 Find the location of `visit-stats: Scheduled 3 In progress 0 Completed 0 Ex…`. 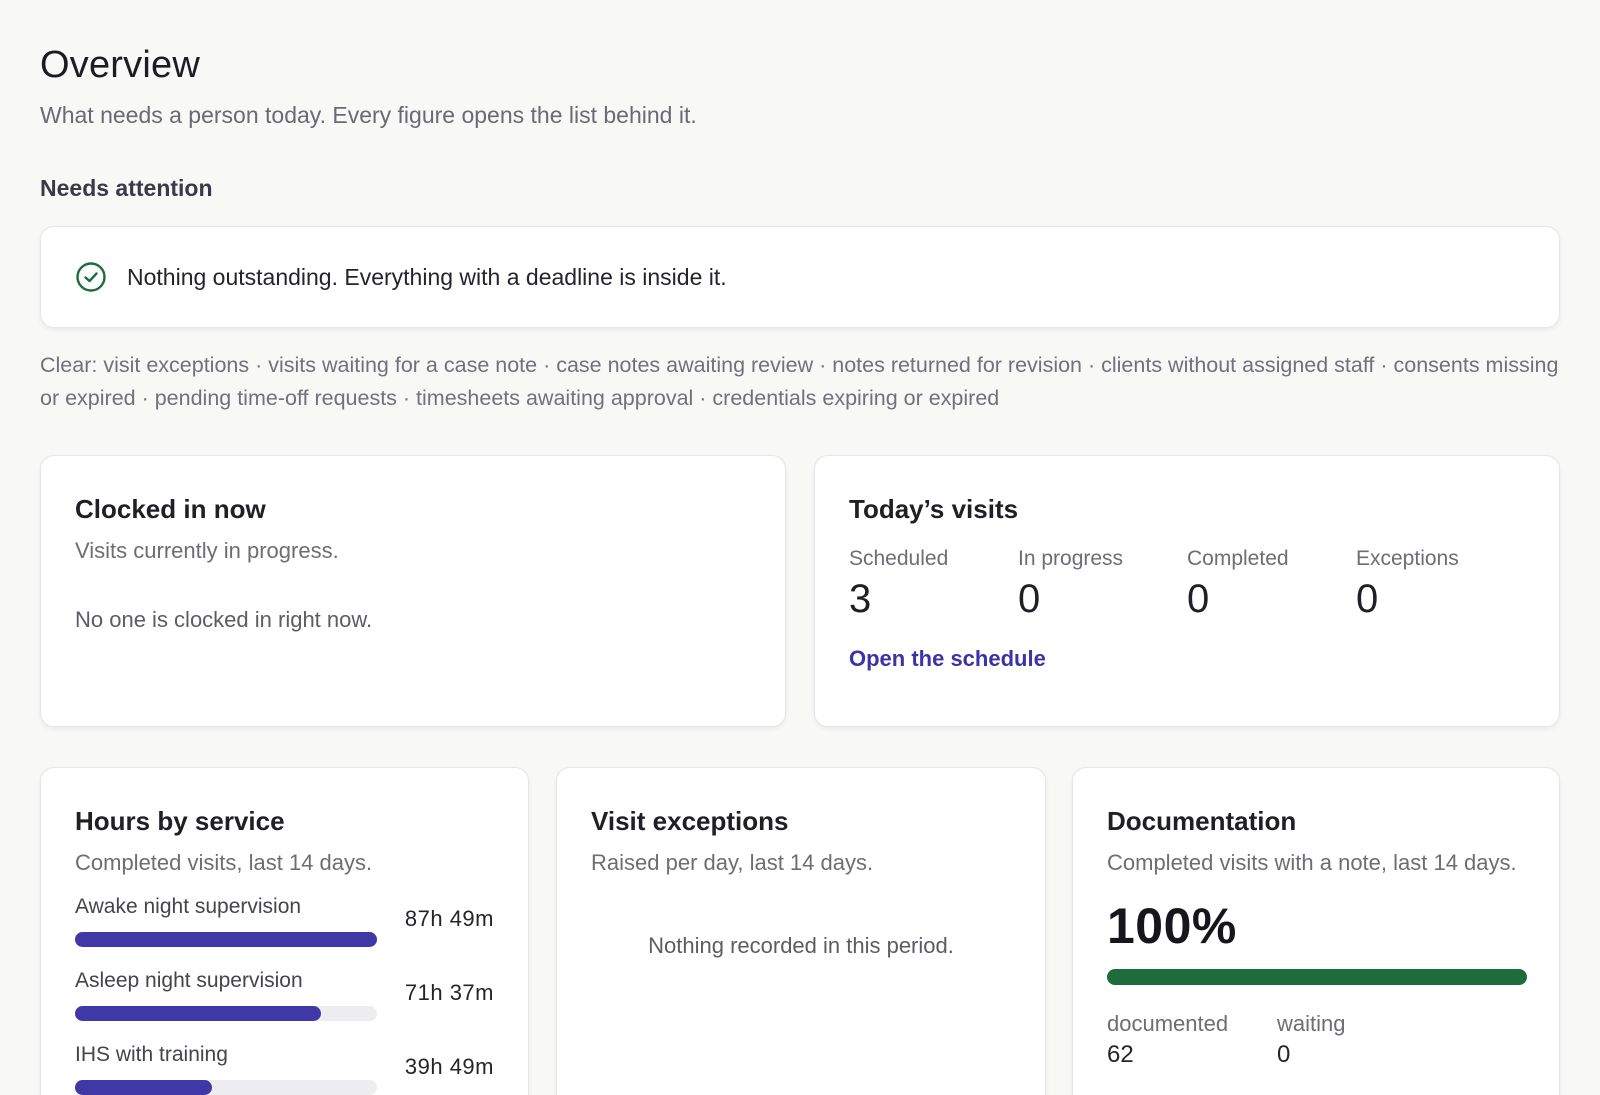

visit-stats: Scheduled 3 In progress 0 Completed 0 Ex… is located at coordinates (1187, 584).